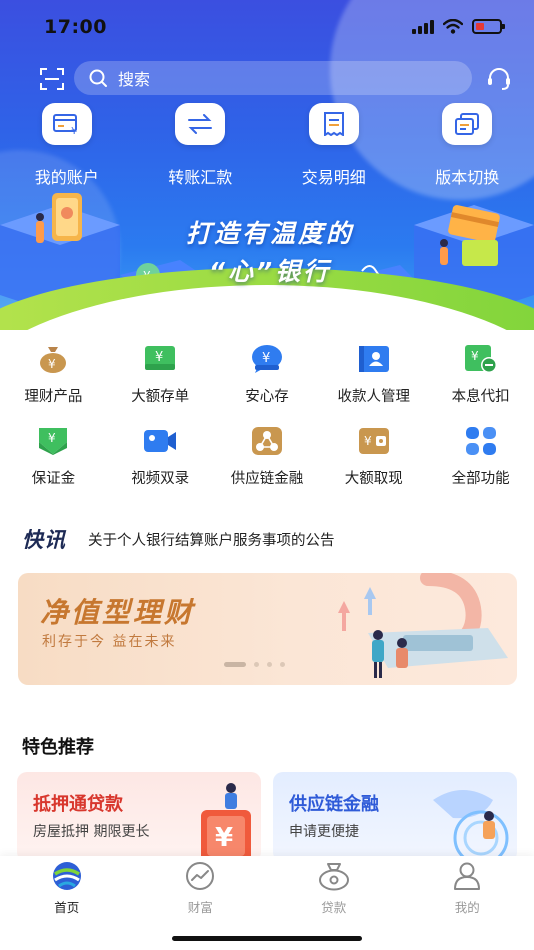  Describe the element at coordinates (200, 907) in the screenshot. I see `tab-label: 财富` at that location.